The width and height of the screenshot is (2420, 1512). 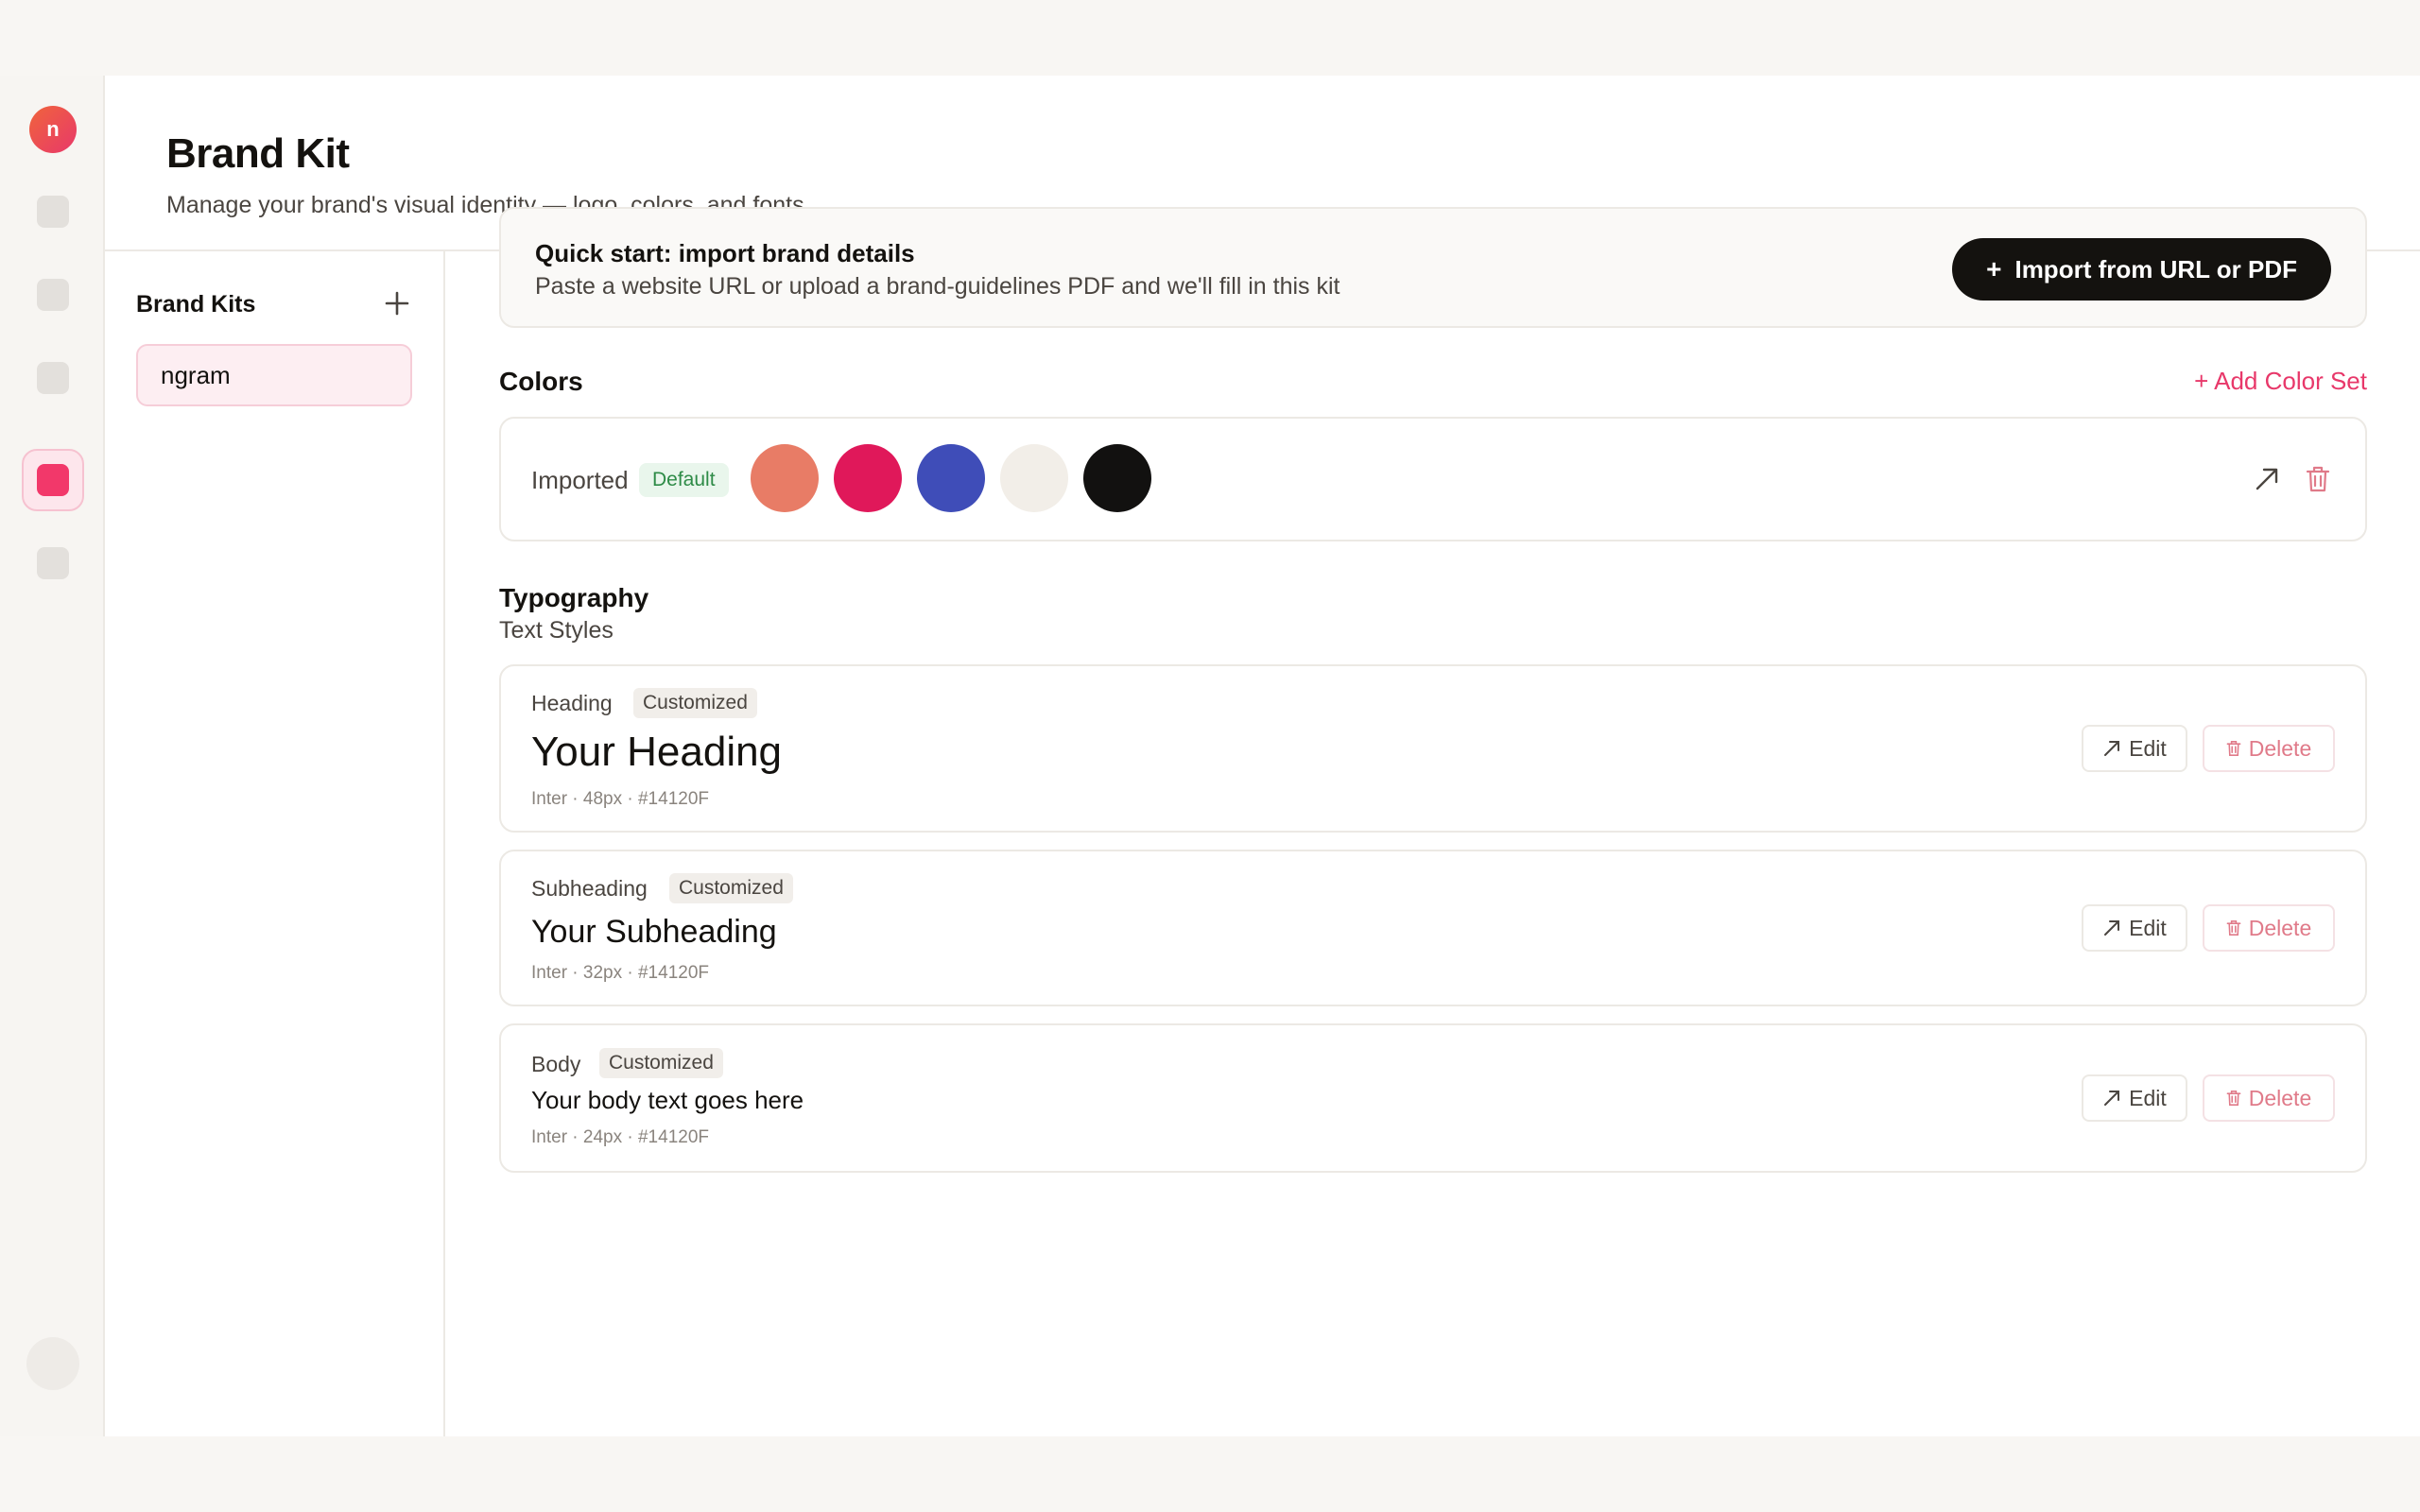 I want to click on user-avatar, so click(x=52, y=1363).